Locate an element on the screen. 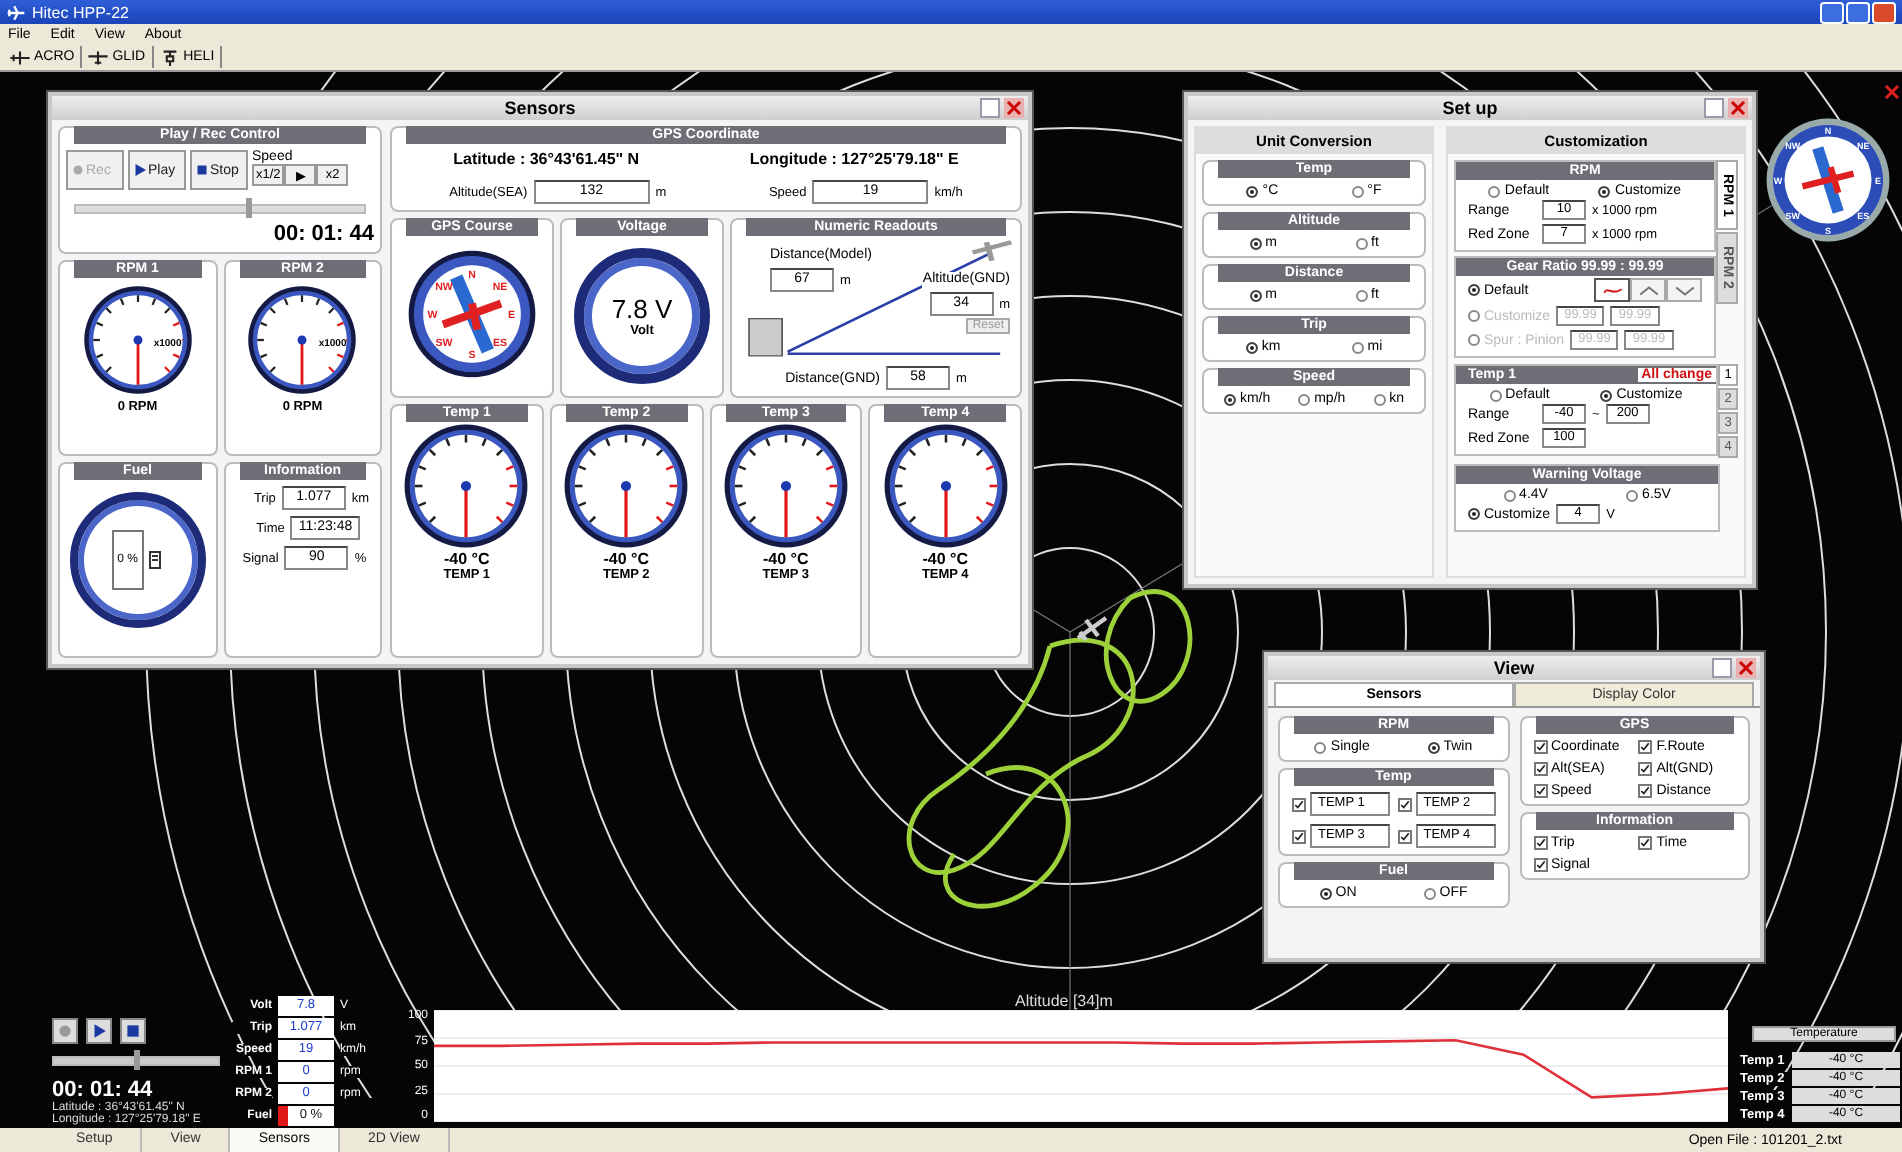  fuel-pump-icon is located at coordinates (155, 560).